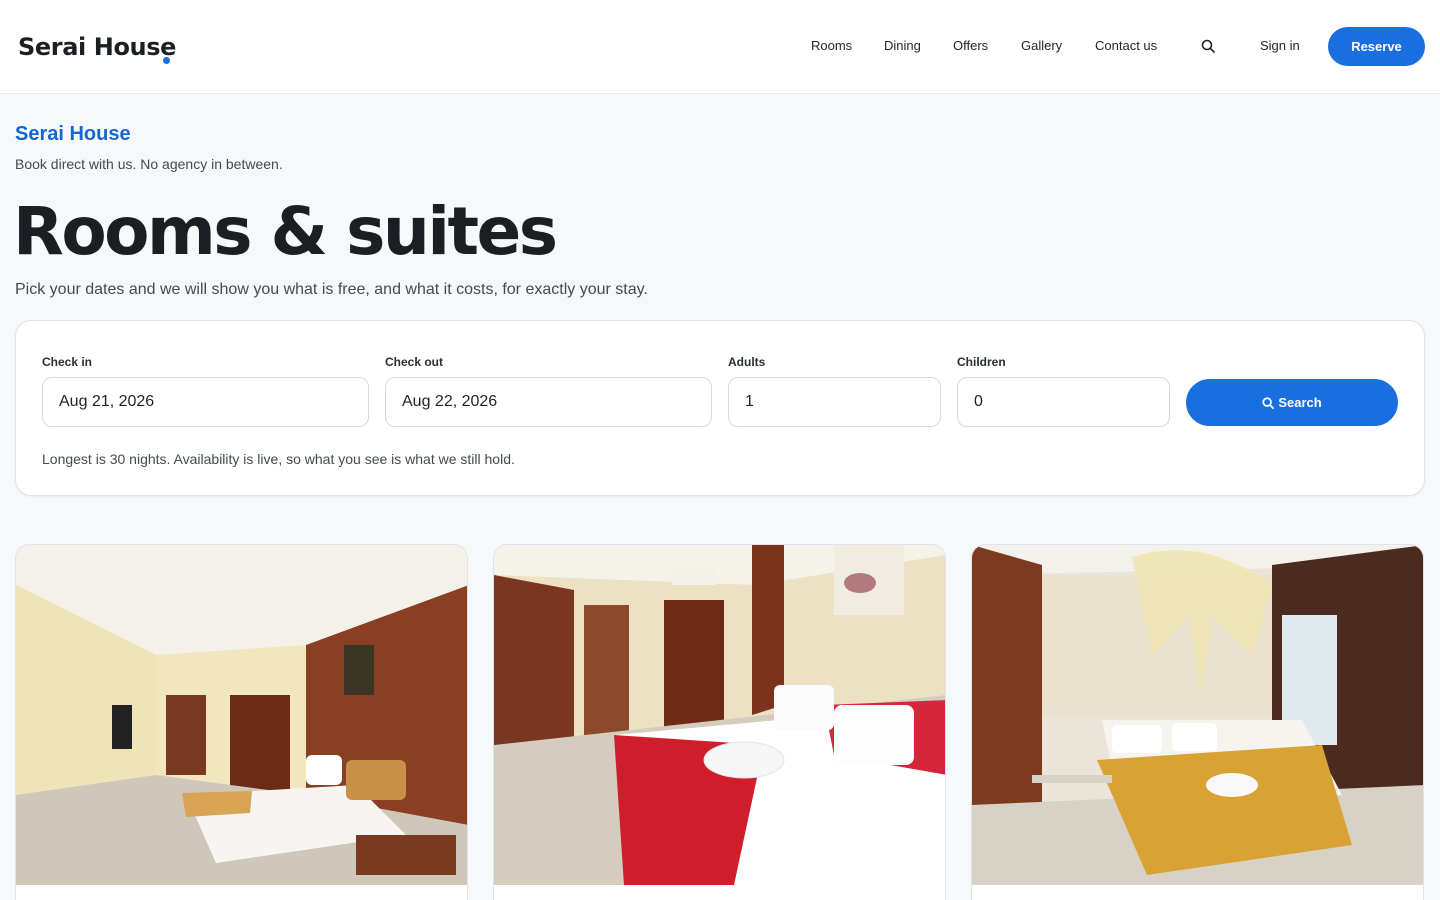 The width and height of the screenshot is (1440, 900). Describe the element at coordinates (1041, 45) in the screenshot. I see `nav-gallery: Gallery` at that location.